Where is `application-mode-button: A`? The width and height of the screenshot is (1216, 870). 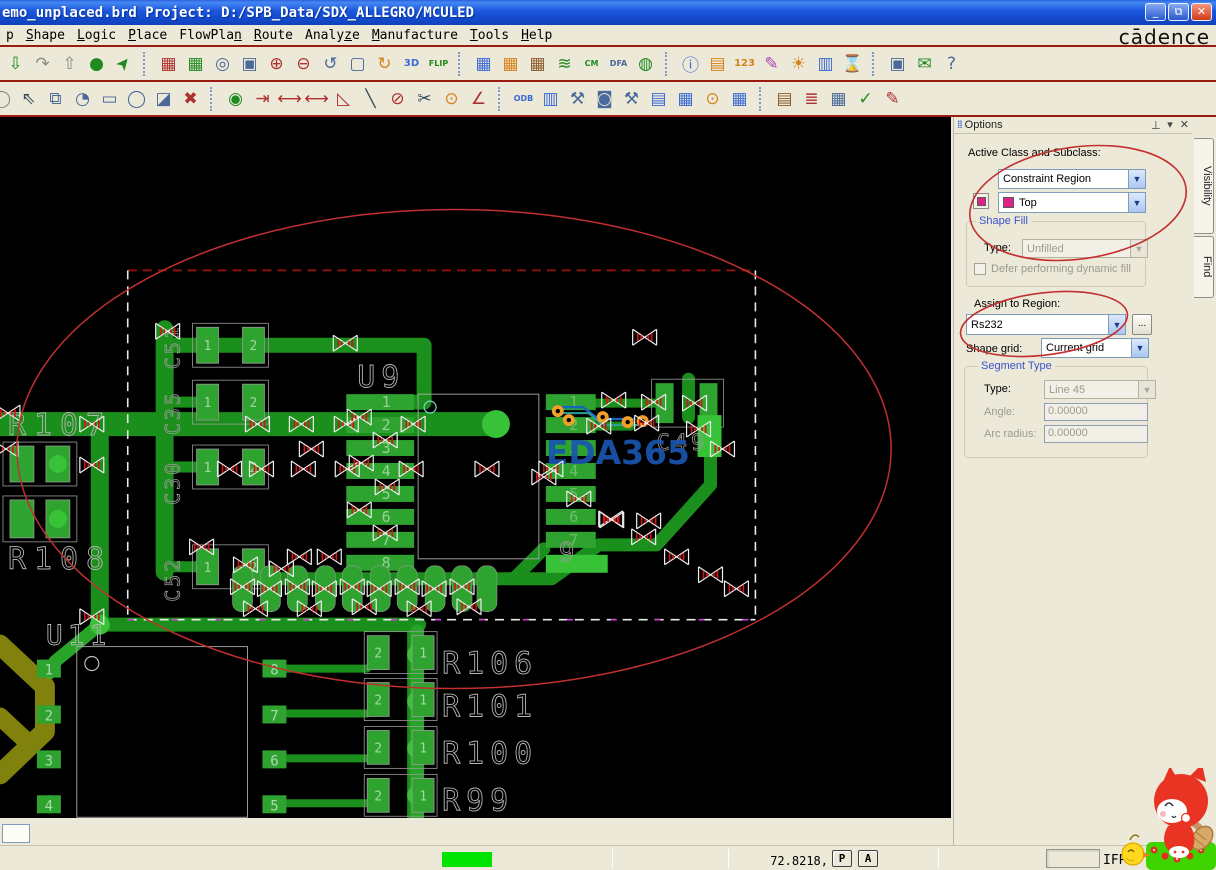
application-mode-button: A is located at coordinates (868, 858).